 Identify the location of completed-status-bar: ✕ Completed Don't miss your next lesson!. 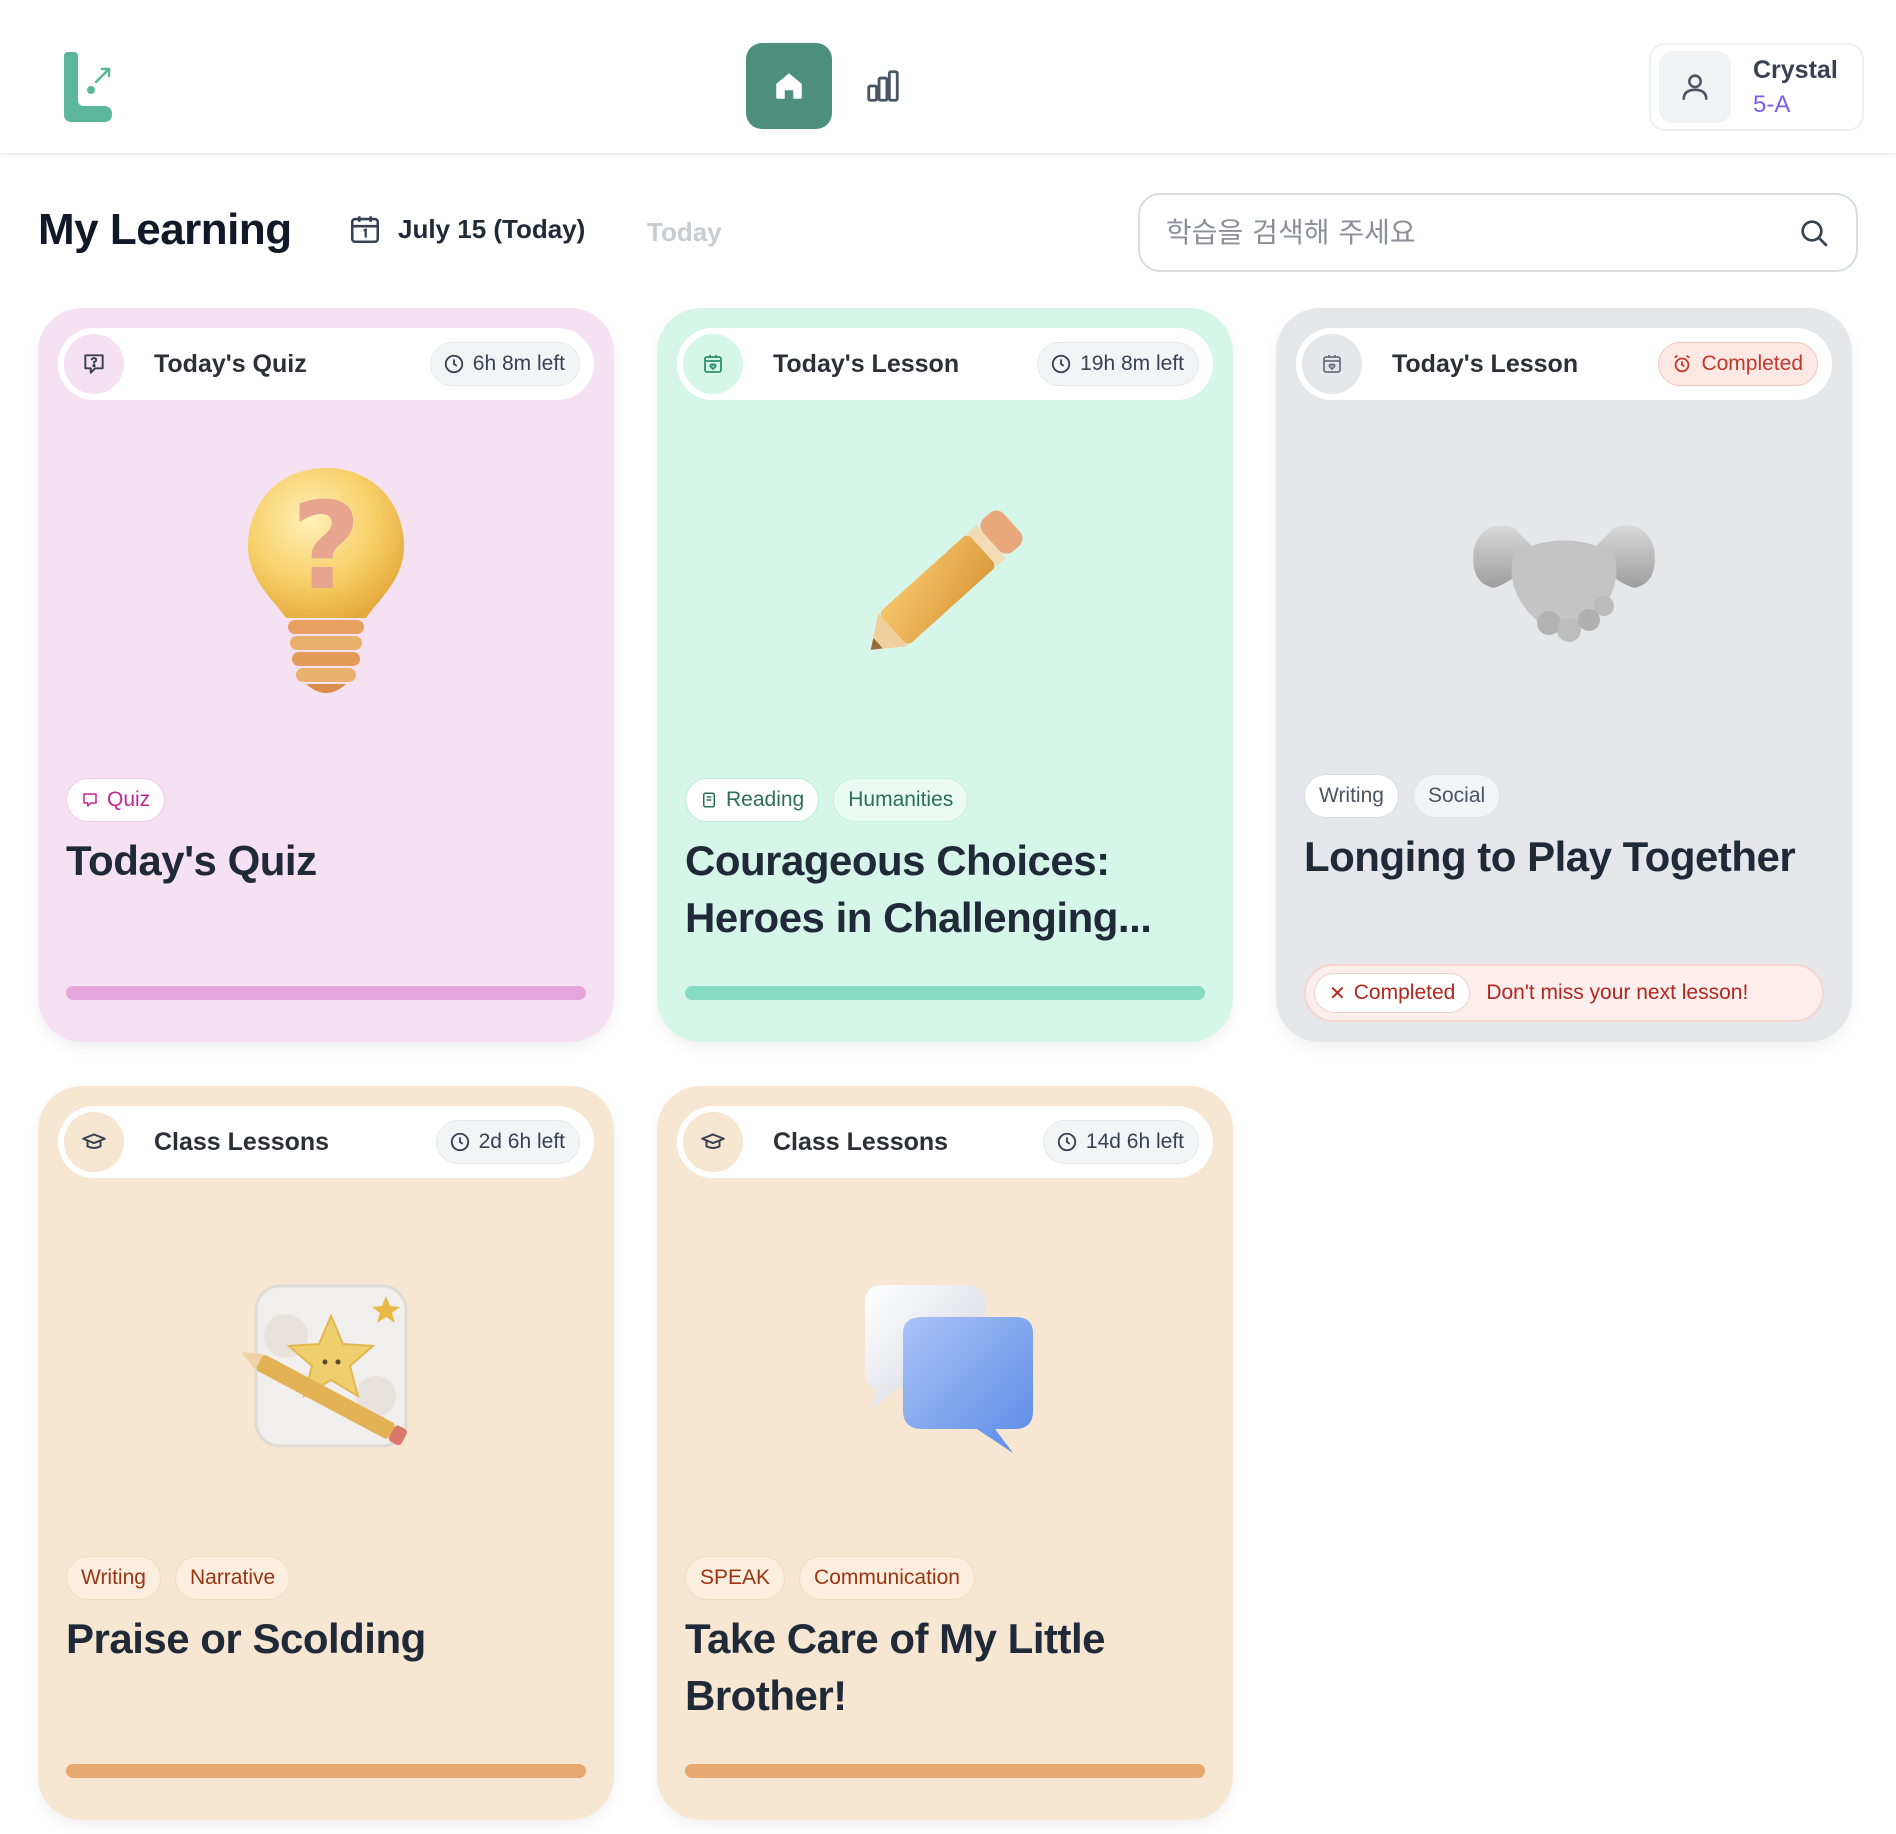
(1564, 993).